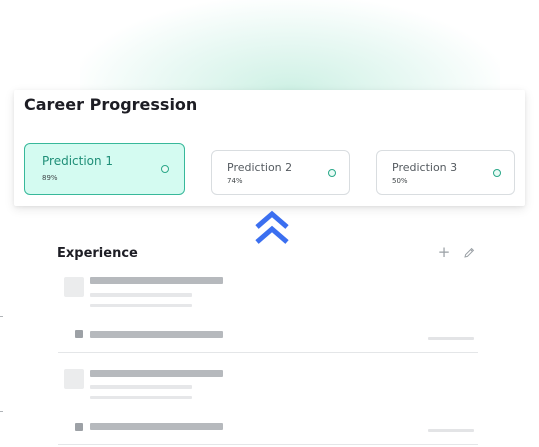  What do you see at coordinates (111, 104) in the screenshot?
I see `career-progression-title: Career Progression` at bounding box center [111, 104].